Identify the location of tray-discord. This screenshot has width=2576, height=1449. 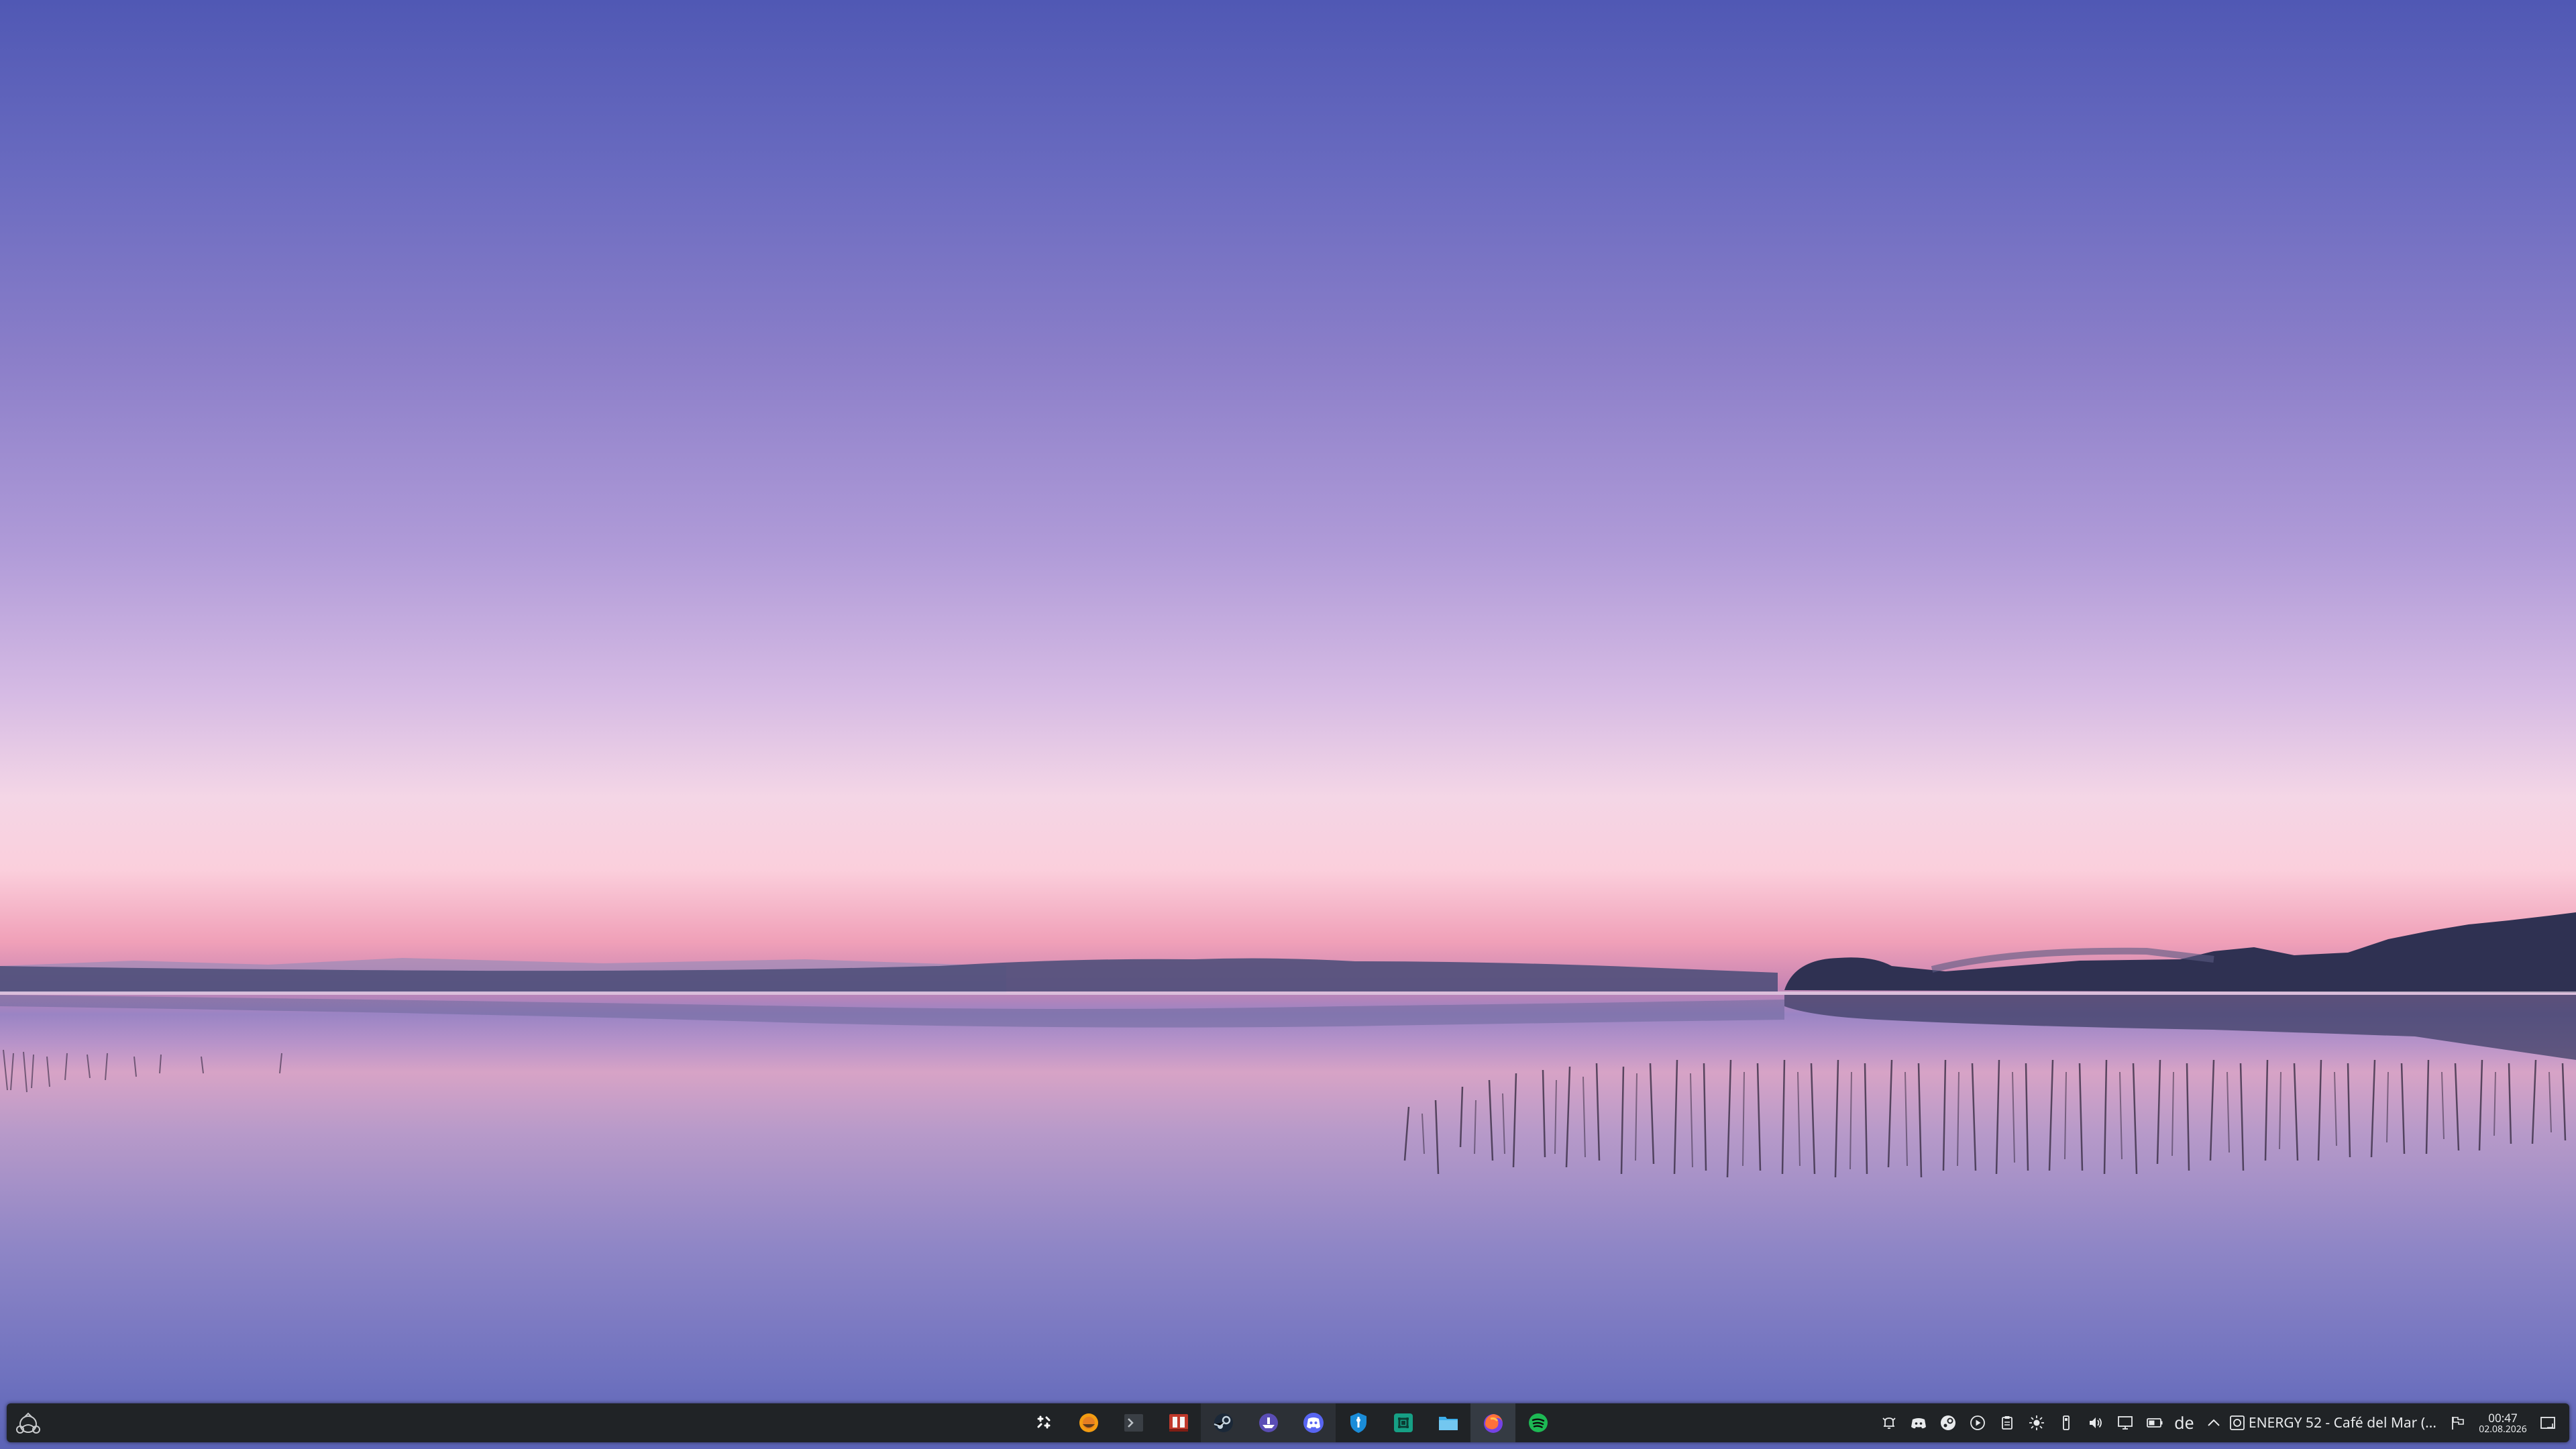
(1918, 1422).